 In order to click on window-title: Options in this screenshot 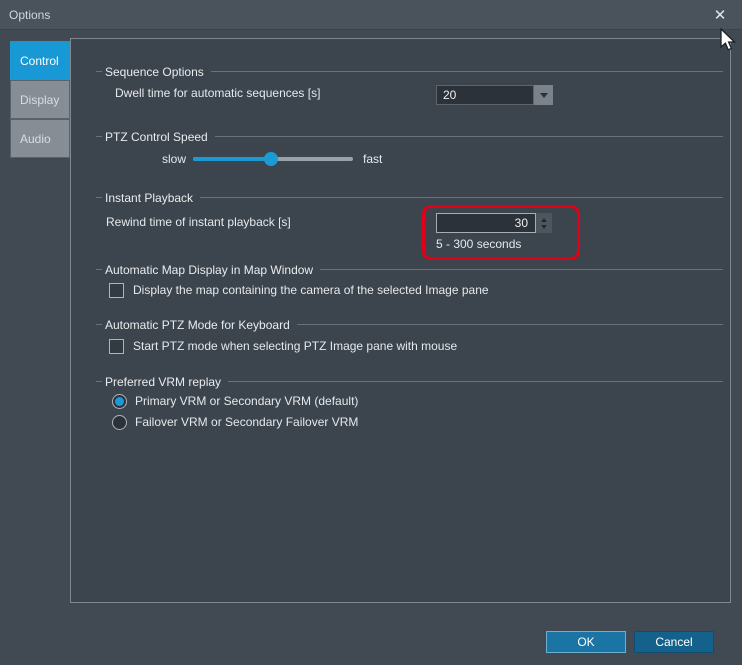, I will do `click(30, 15)`.